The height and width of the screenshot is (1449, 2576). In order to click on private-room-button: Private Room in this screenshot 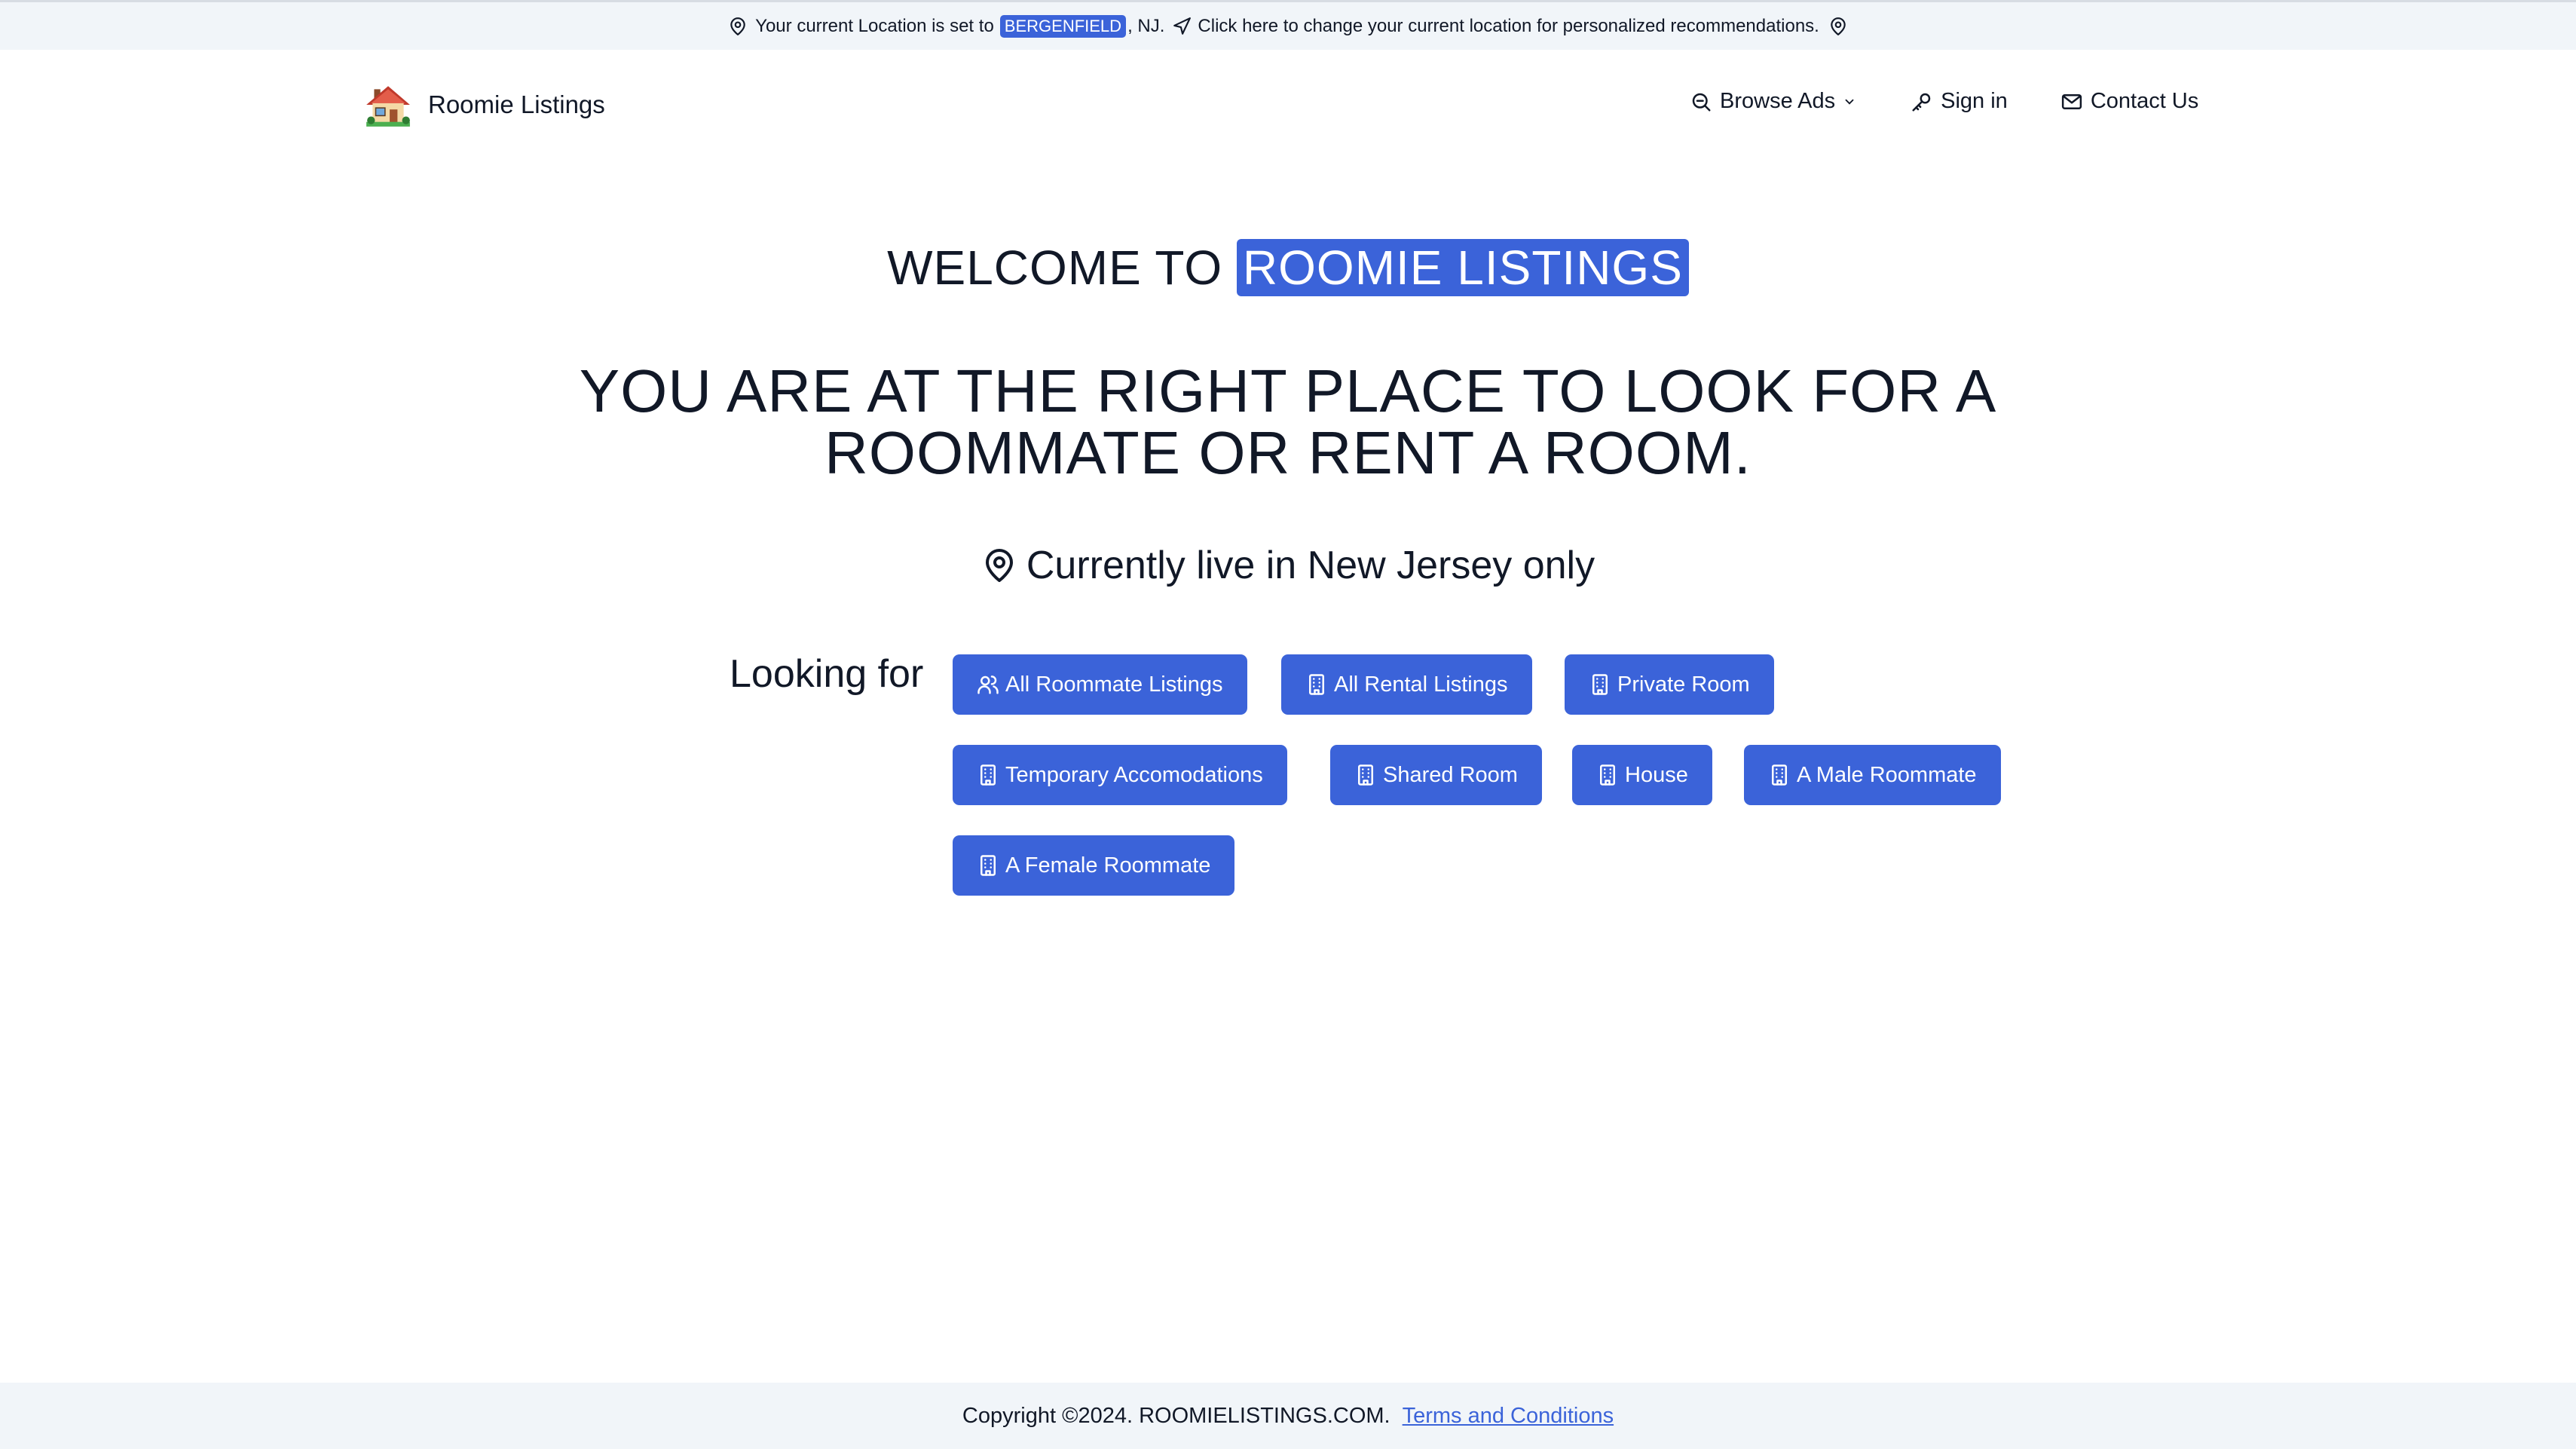, I will do `click(1669, 685)`.